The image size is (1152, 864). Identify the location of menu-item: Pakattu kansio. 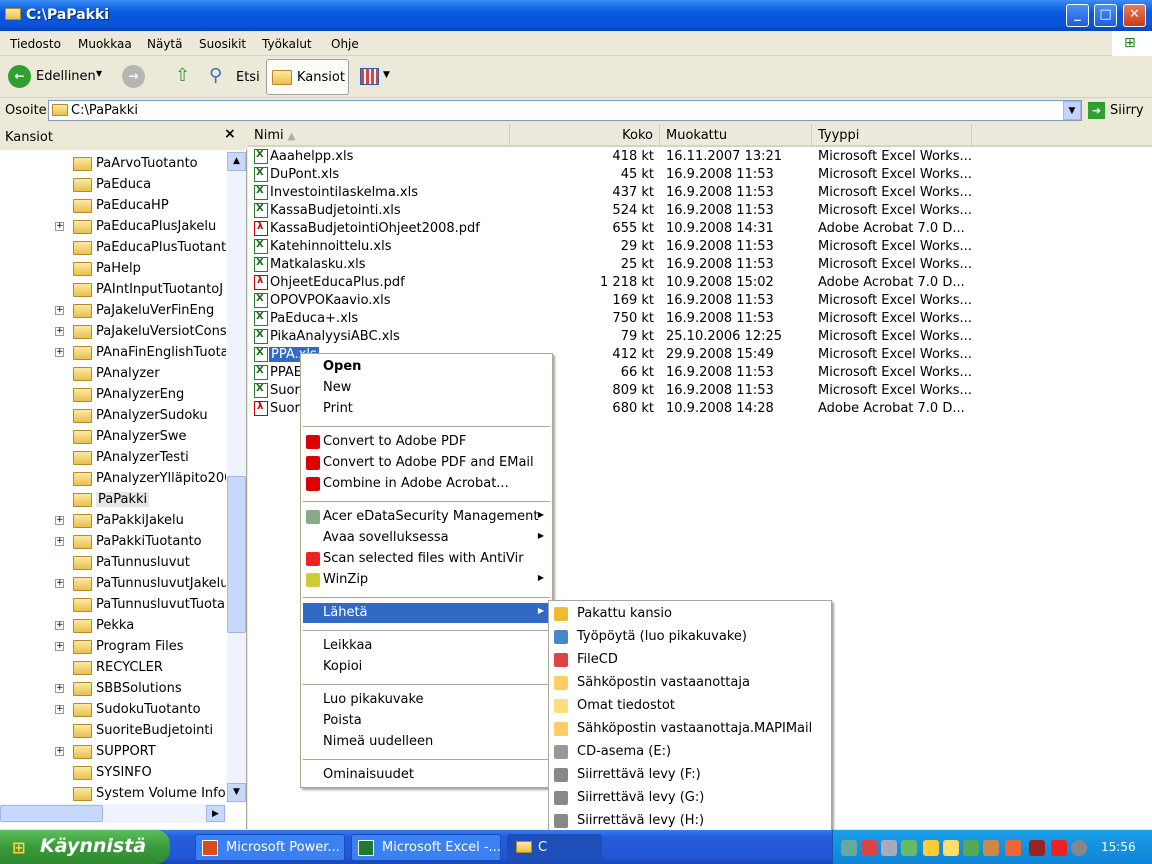
(690, 614).